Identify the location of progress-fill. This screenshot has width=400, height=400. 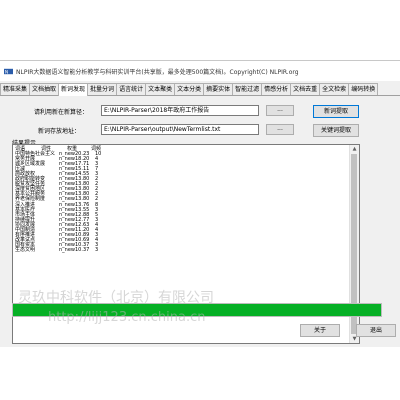
(197, 310).